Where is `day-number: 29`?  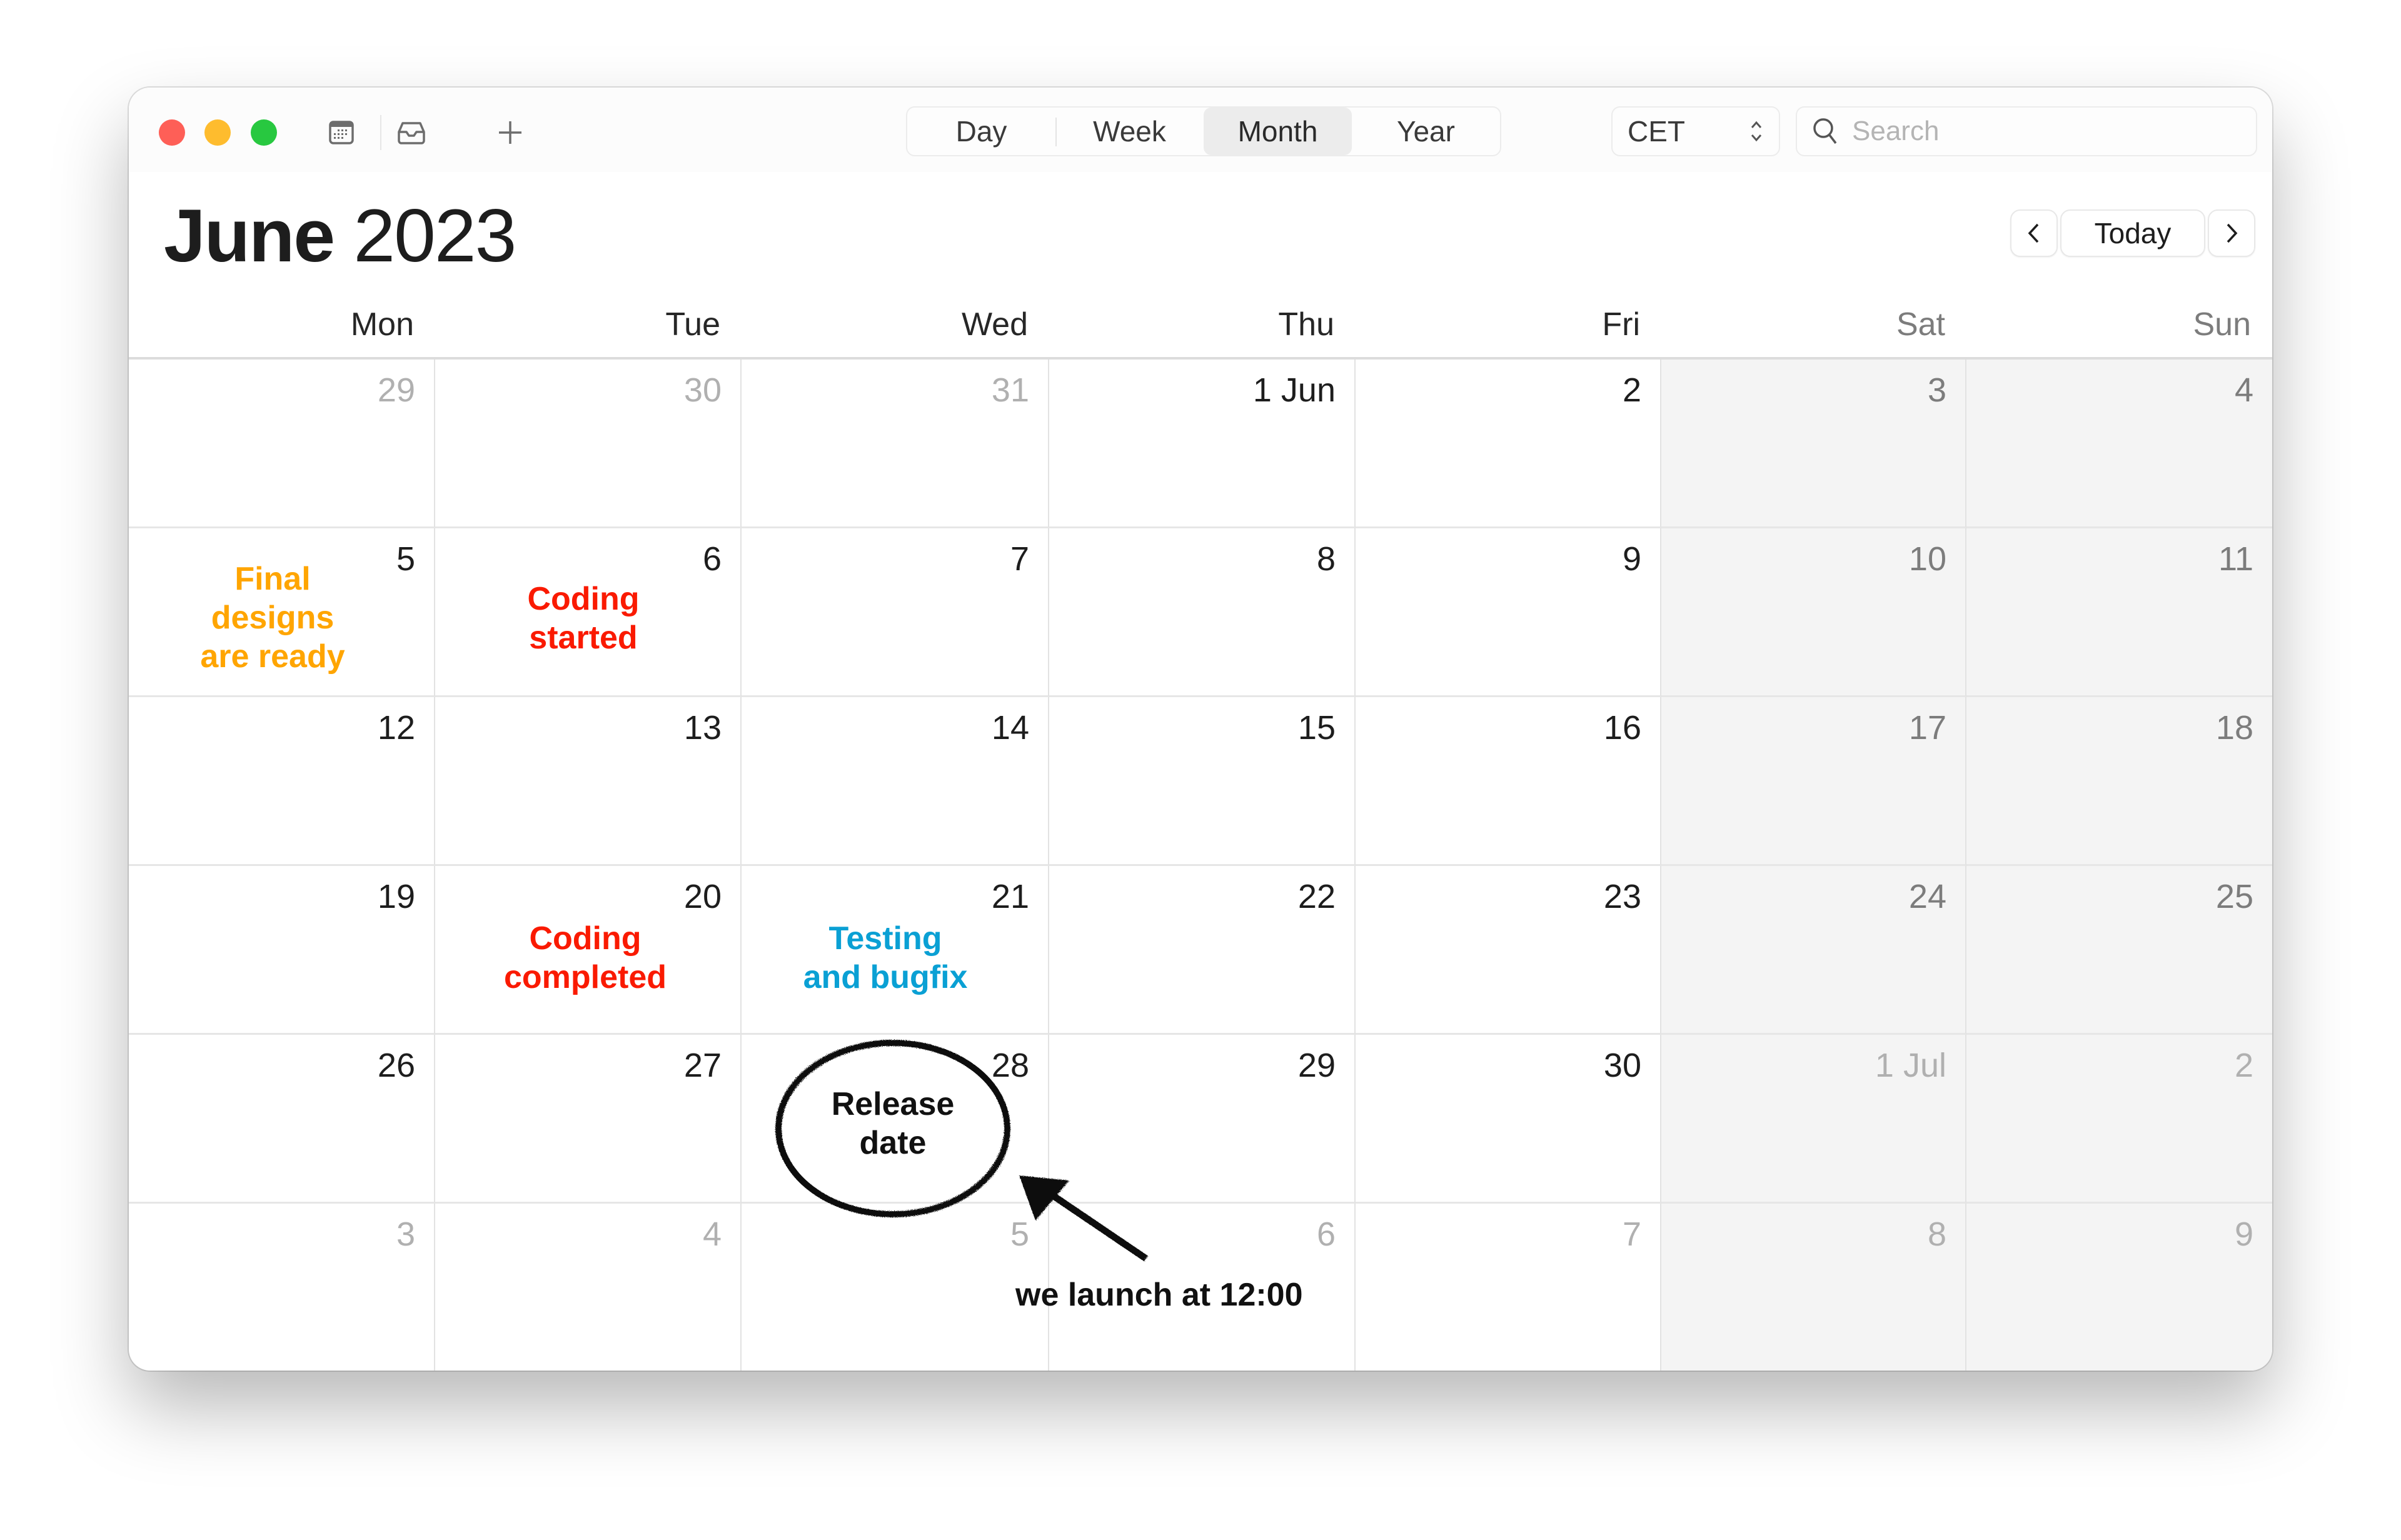
day-number: 29 is located at coordinates (1316, 1065).